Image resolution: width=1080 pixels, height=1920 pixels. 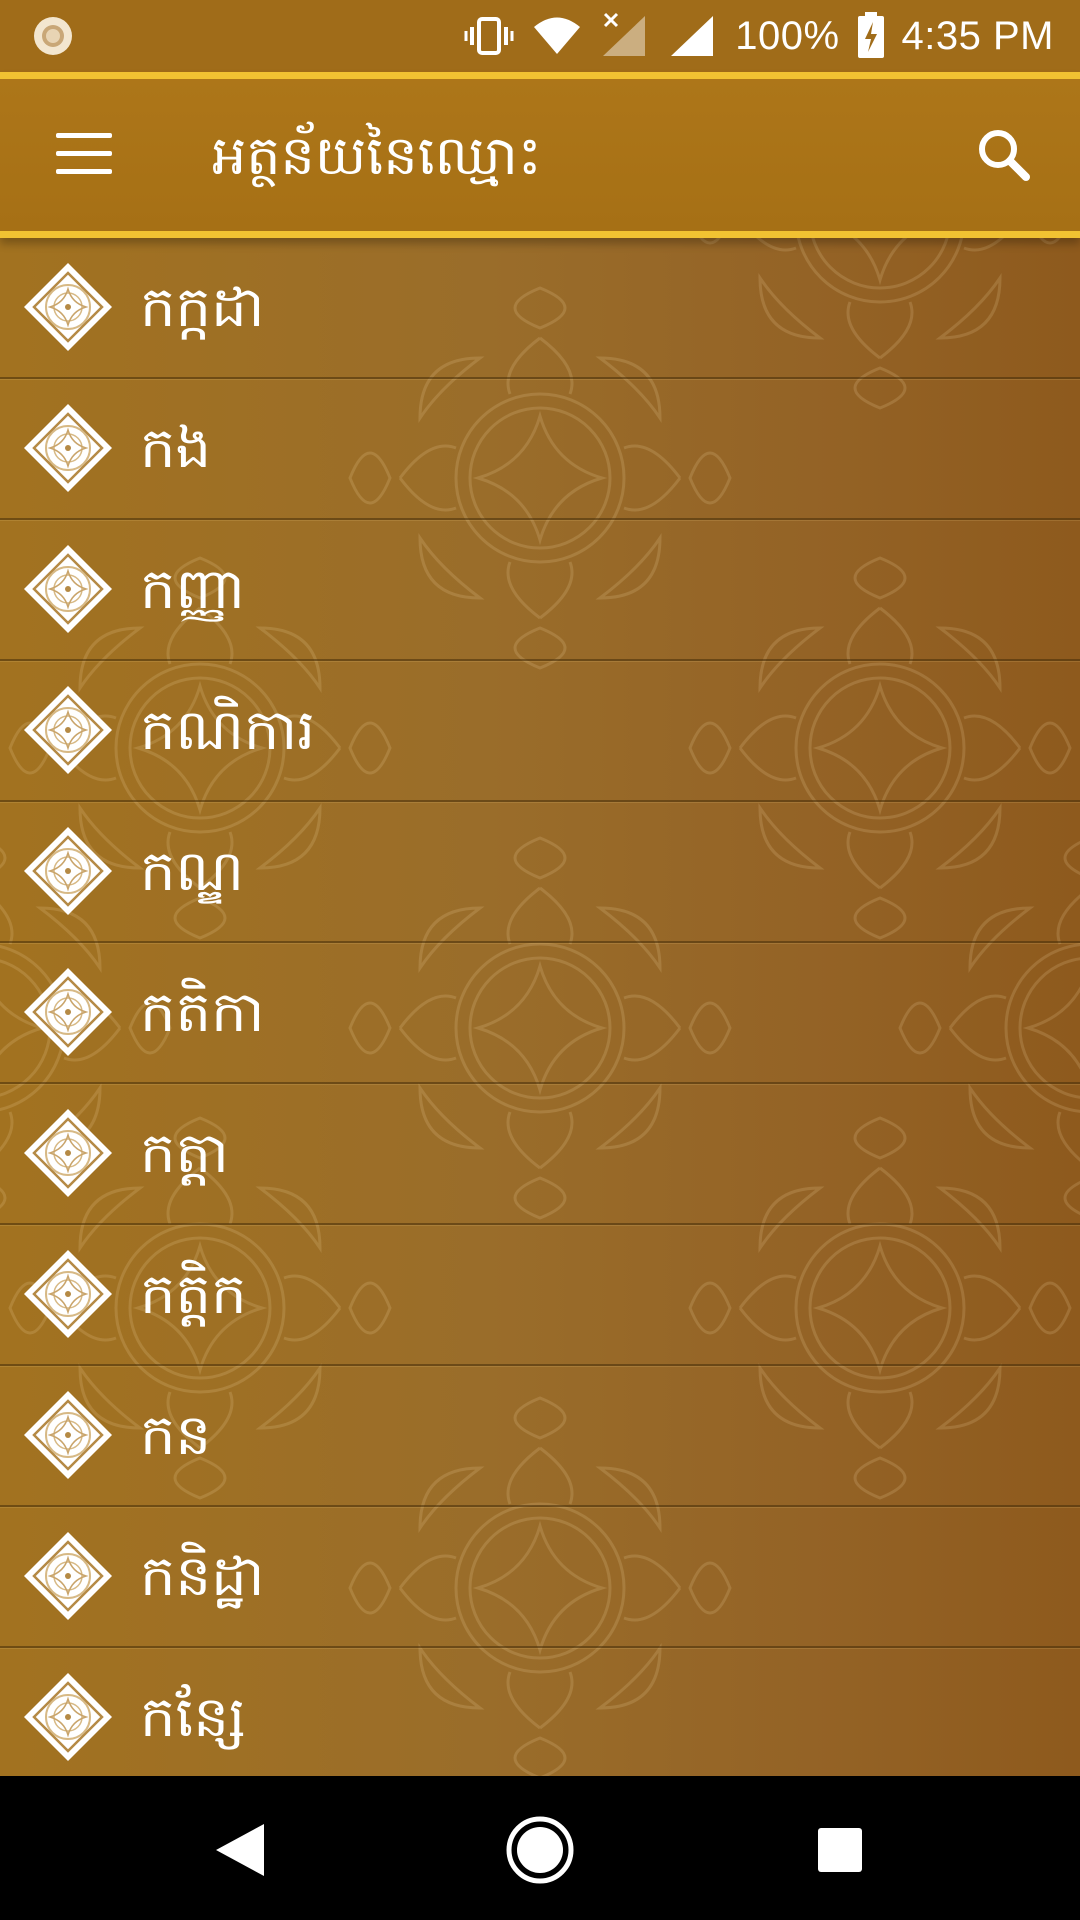 What do you see at coordinates (540, 449) in the screenshot?
I see `list-item: កង` at bounding box center [540, 449].